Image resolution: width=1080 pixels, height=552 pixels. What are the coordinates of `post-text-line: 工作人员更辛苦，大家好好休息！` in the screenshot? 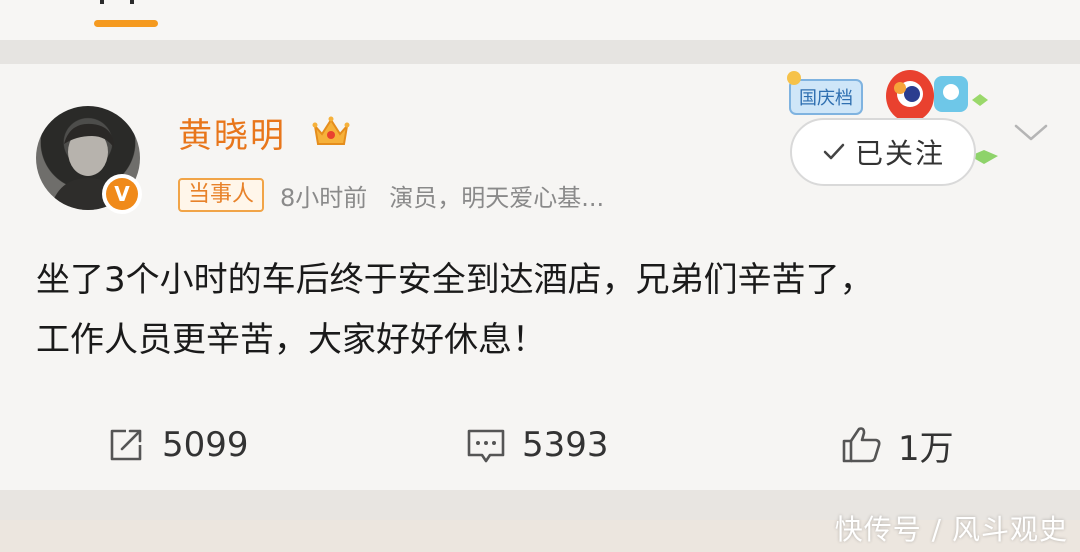 It's located at (291, 340).